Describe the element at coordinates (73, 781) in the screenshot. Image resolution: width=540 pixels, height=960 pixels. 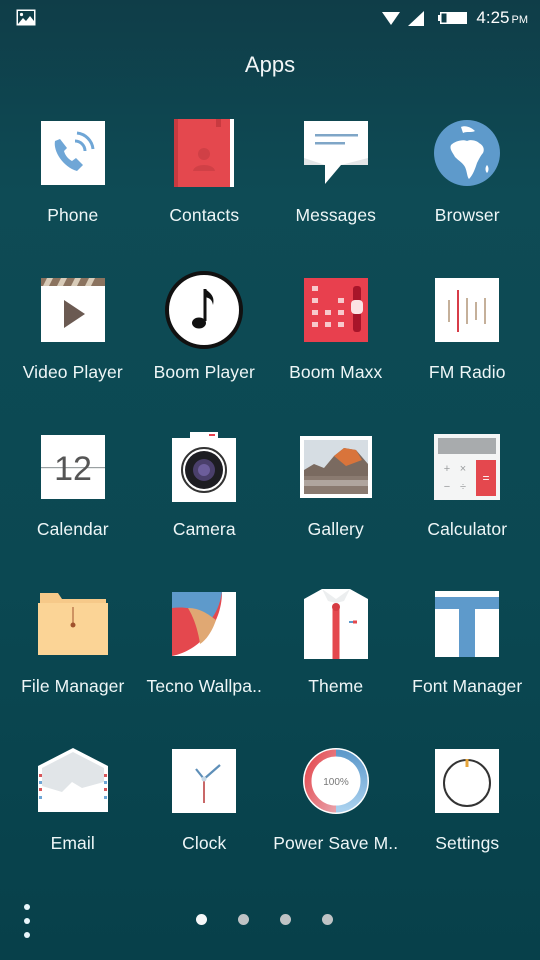
I see `envelope-icon` at that location.